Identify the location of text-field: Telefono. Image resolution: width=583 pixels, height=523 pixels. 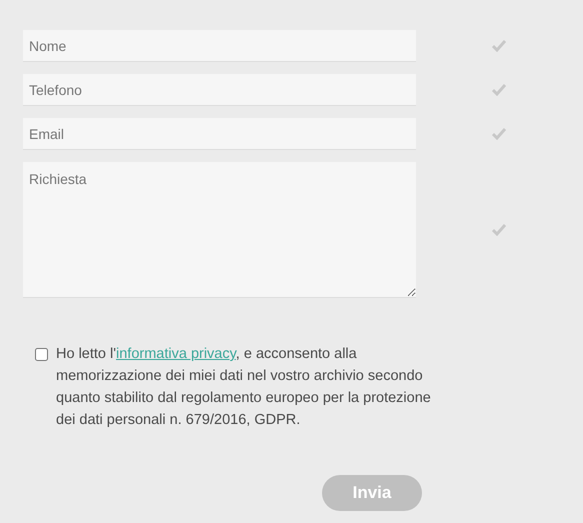
(219, 90).